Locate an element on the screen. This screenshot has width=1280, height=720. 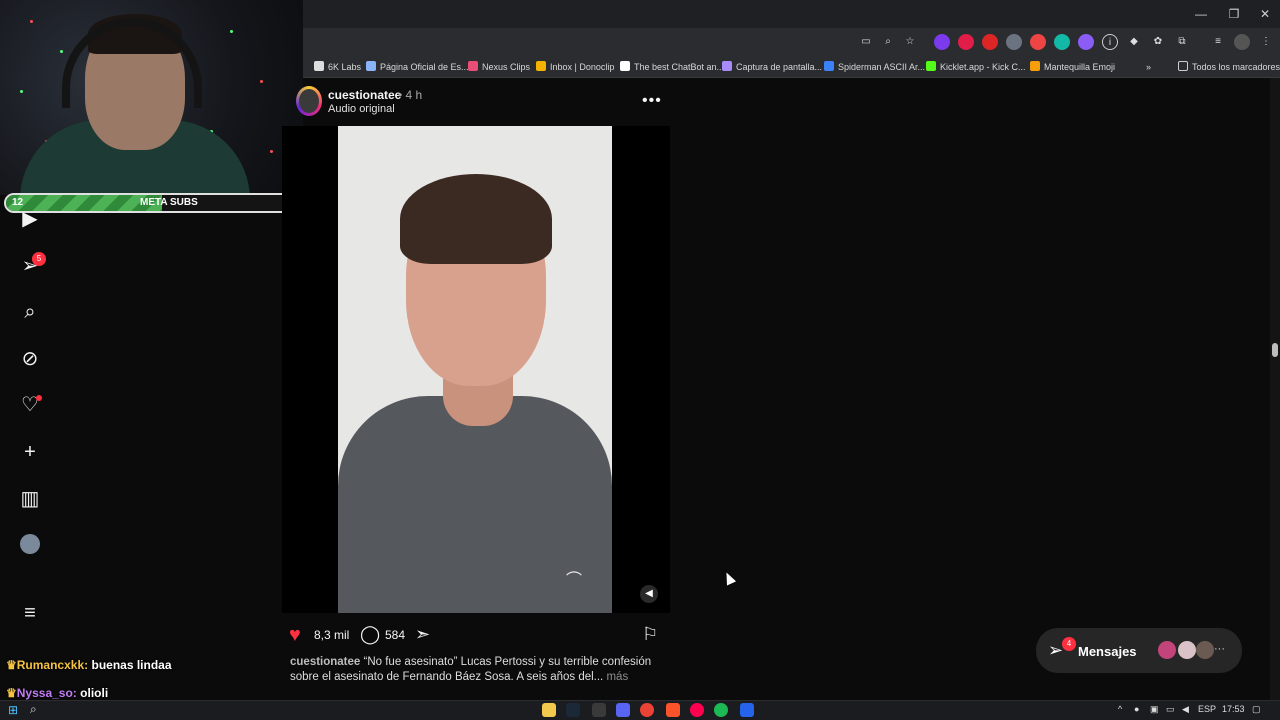
tray-chevron-icon: ^ is located at coordinates (1120, 709).